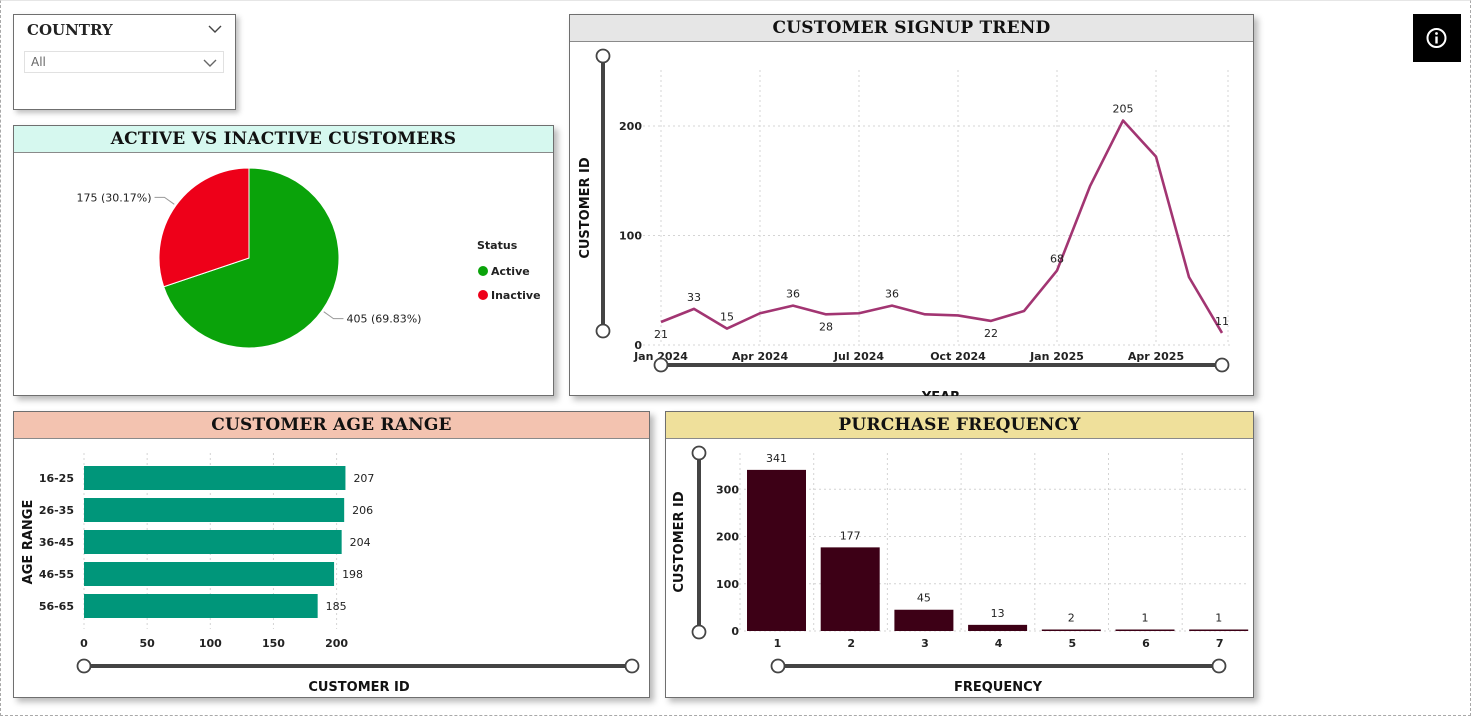  What do you see at coordinates (516, 295) in the screenshot?
I see `legend-item-inactive: Inactive` at bounding box center [516, 295].